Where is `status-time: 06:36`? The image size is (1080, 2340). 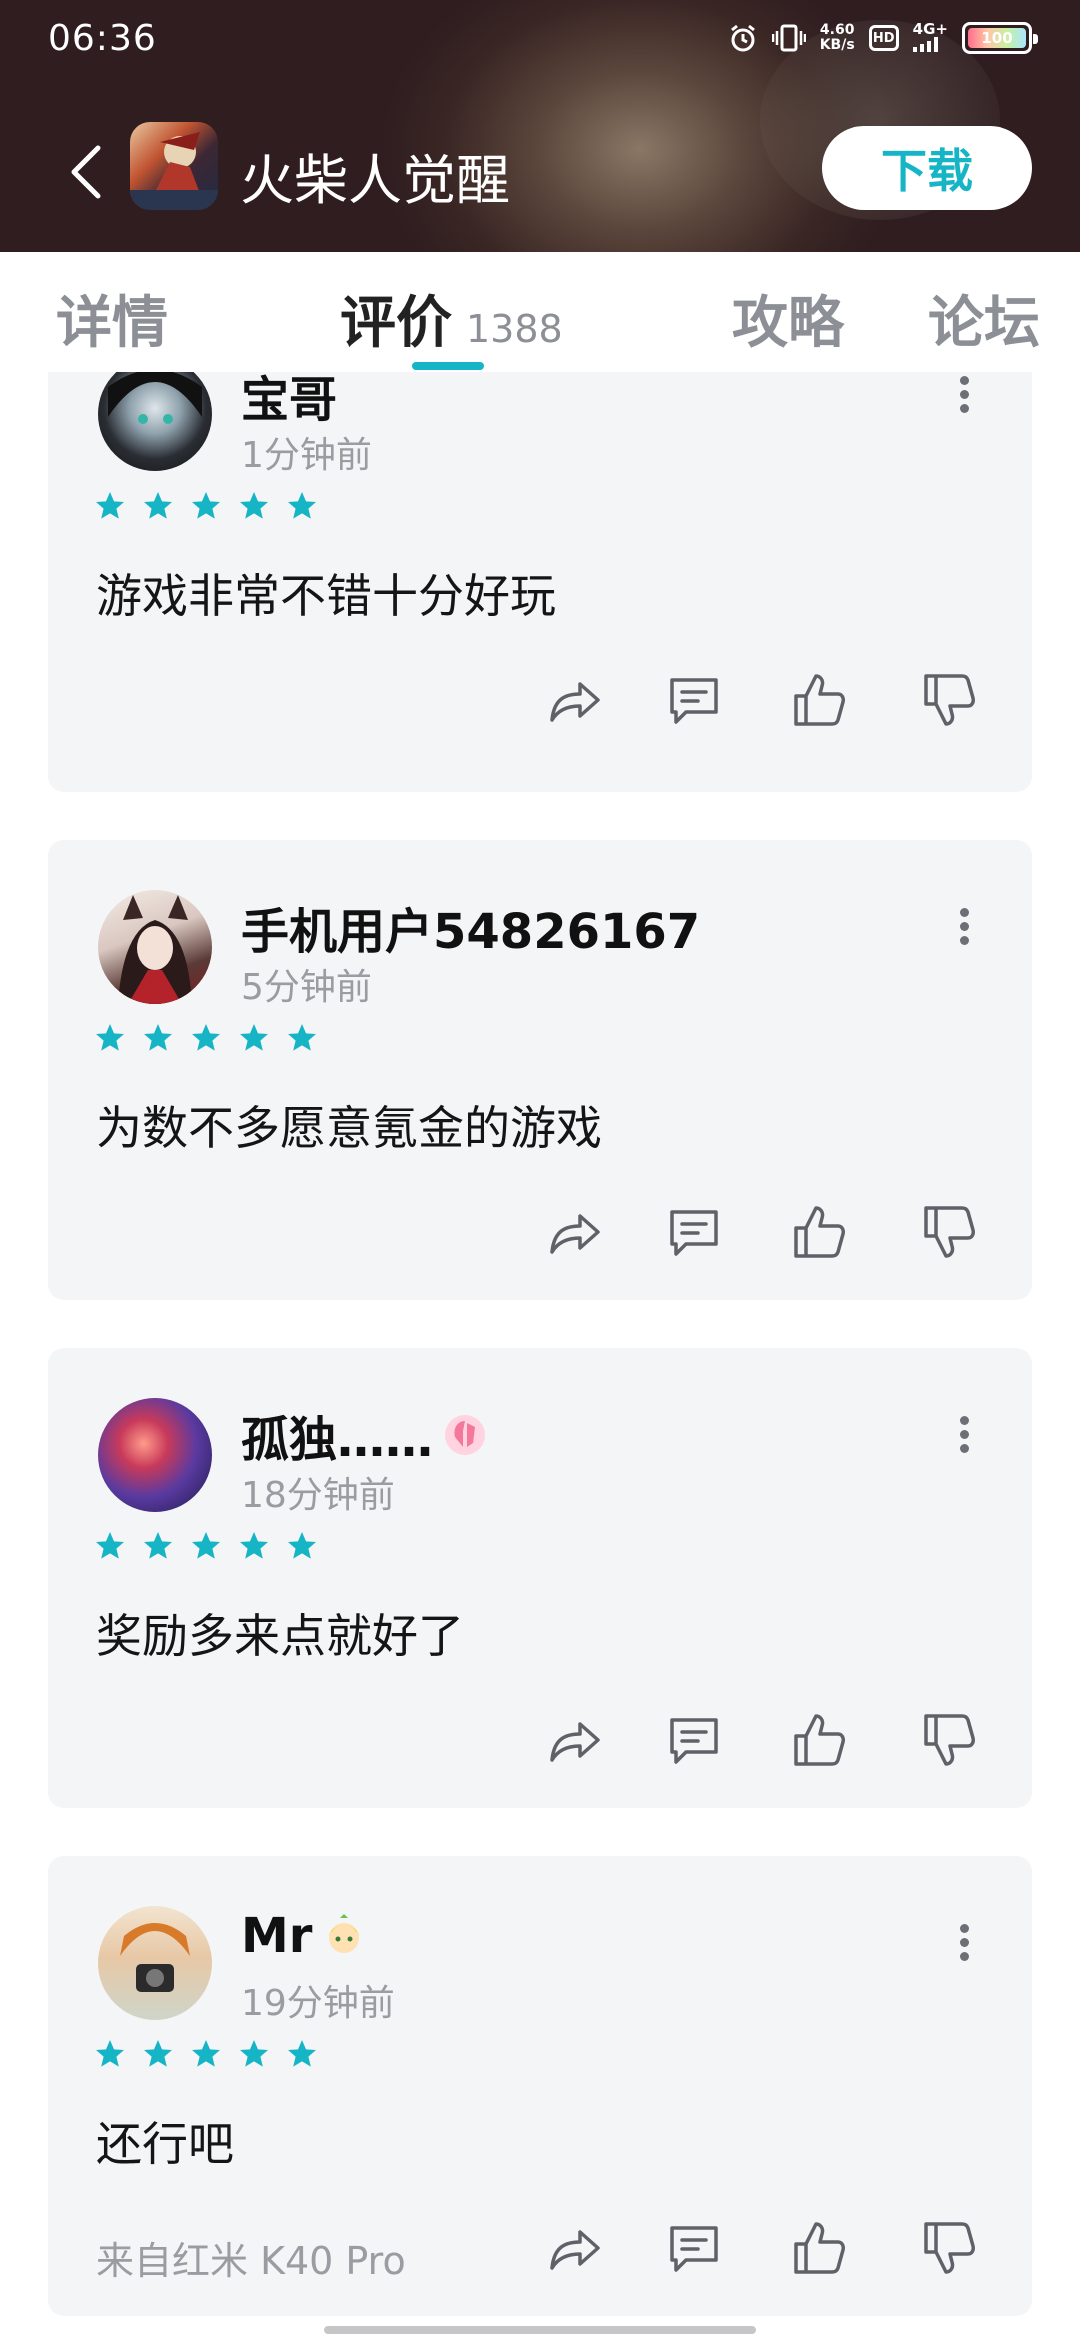
status-time: 06:36 is located at coordinates (102, 38).